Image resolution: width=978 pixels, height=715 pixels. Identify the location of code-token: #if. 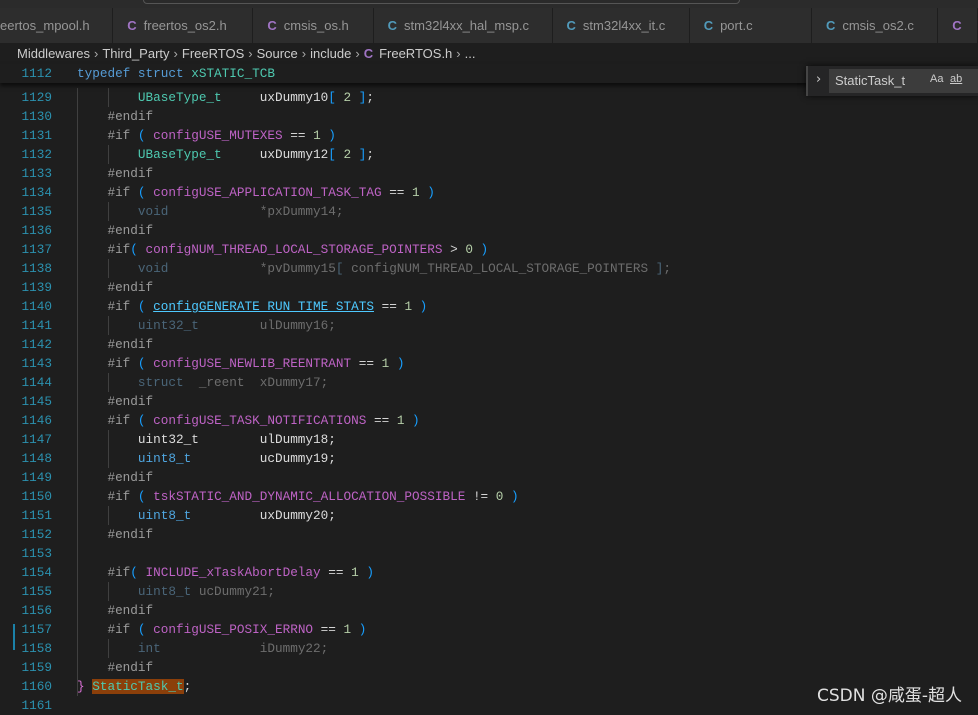
(107, 306).